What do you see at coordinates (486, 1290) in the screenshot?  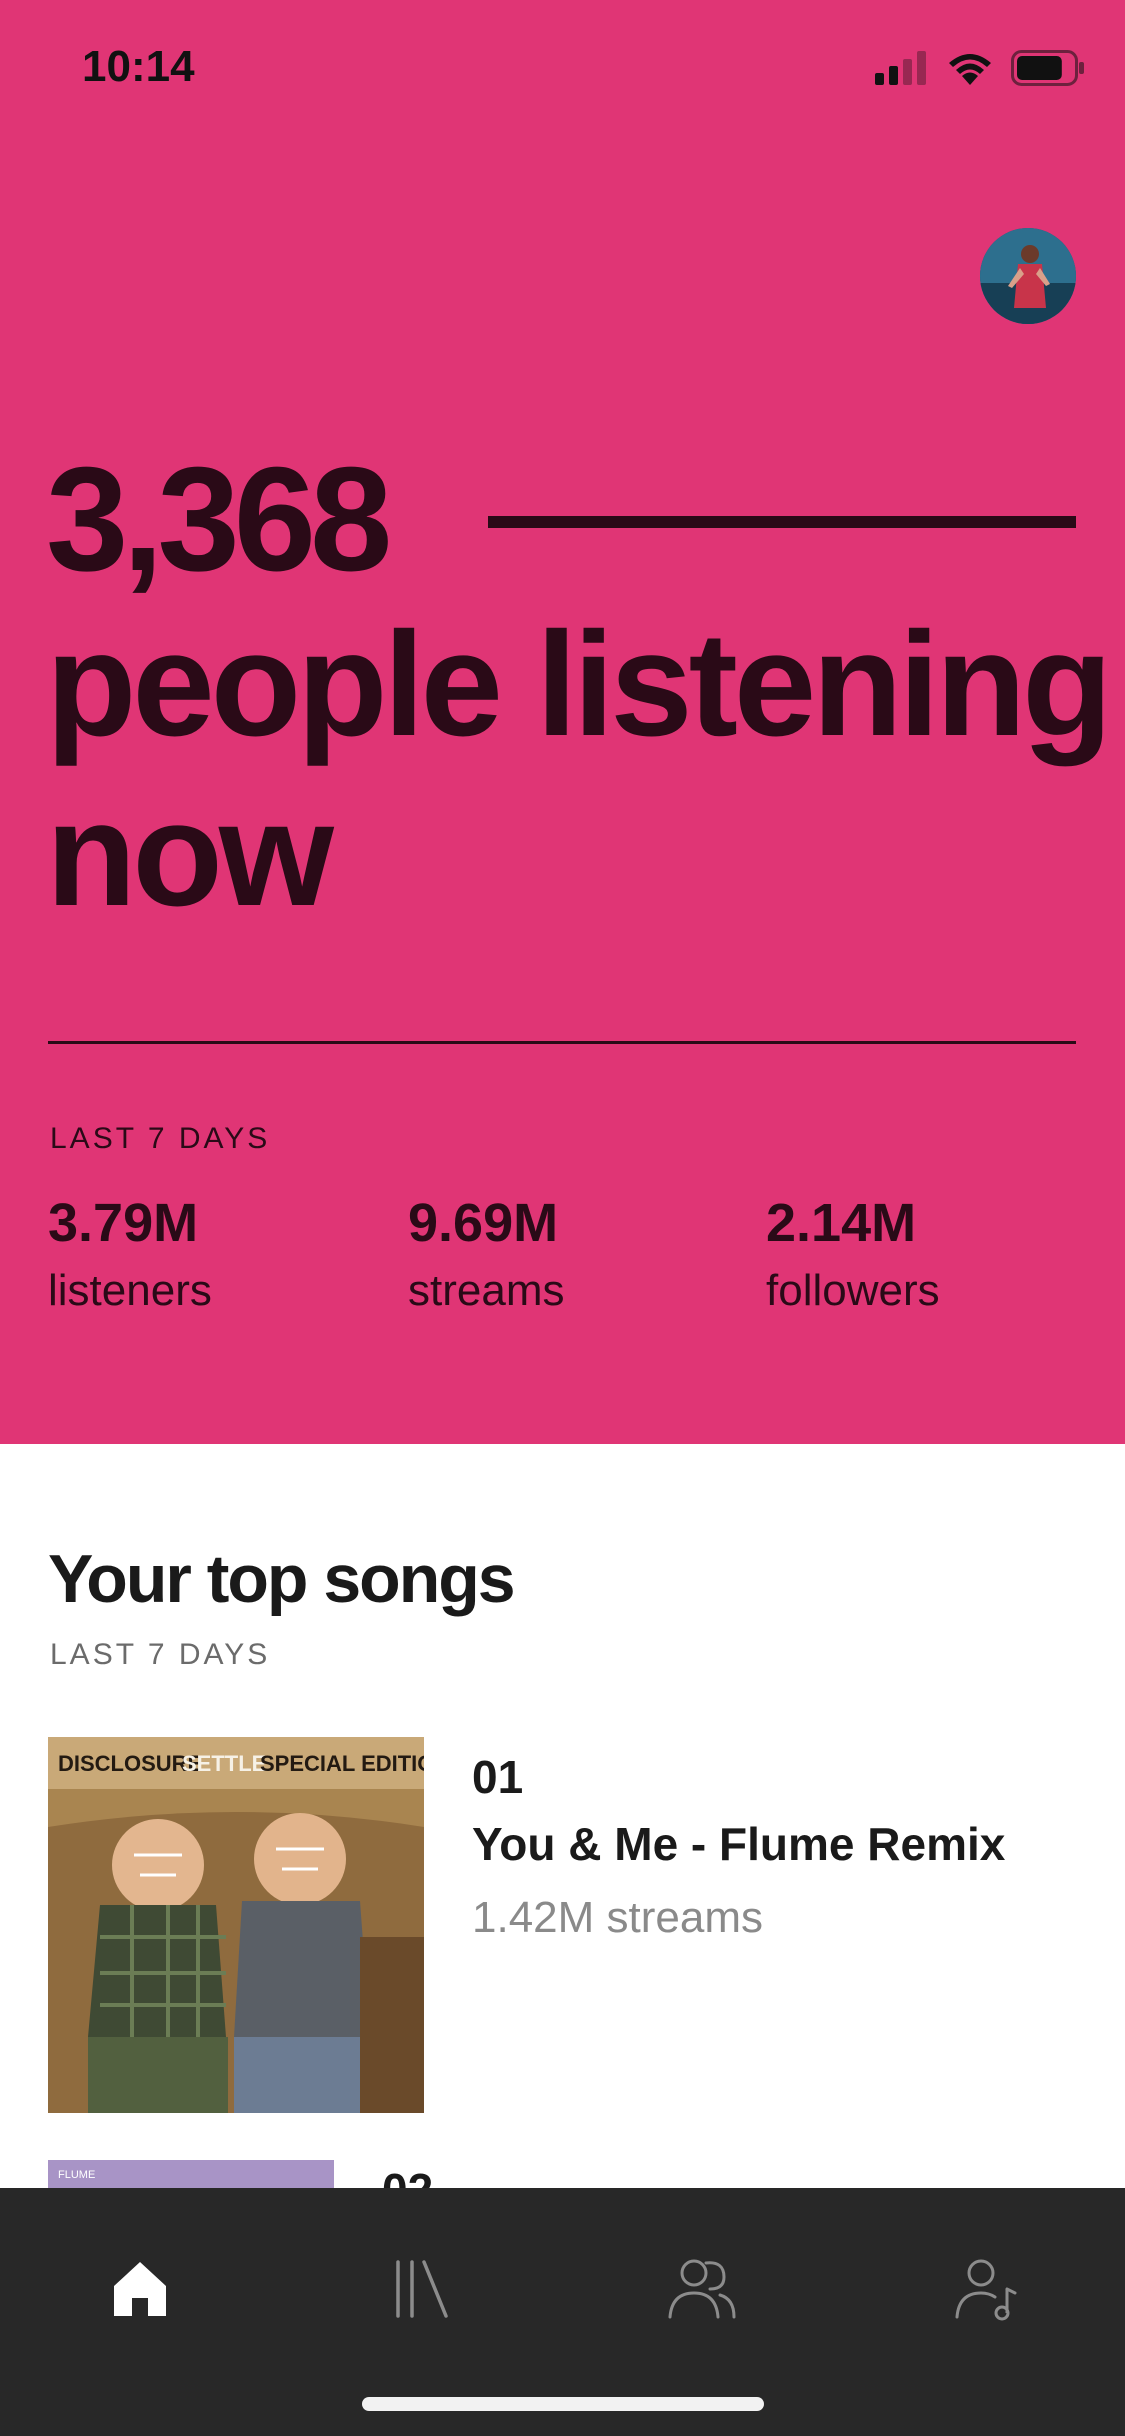 I see `stat-label: streams` at bounding box center [486, 1290].